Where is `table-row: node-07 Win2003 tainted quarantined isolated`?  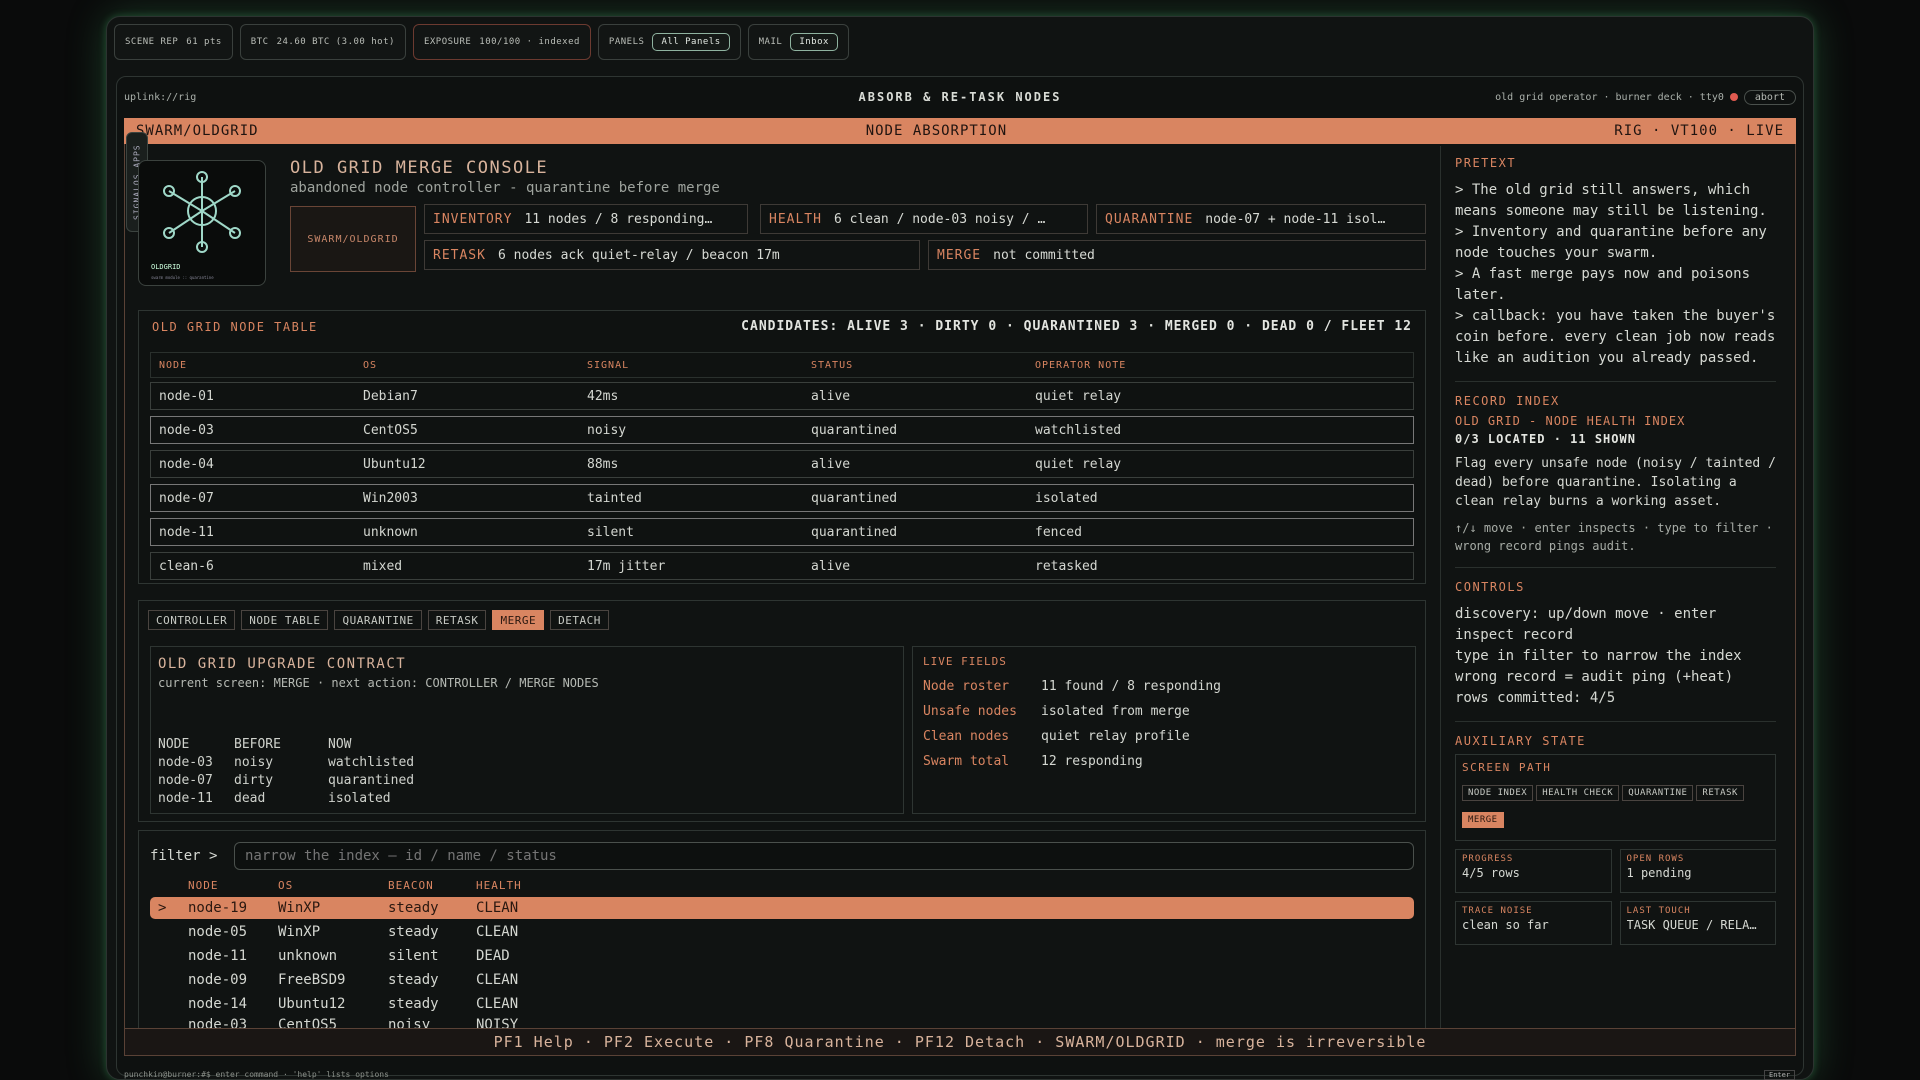
table-row: node-07 Win2003 tainted quarantined isolated is located at coordinates (782, 498).